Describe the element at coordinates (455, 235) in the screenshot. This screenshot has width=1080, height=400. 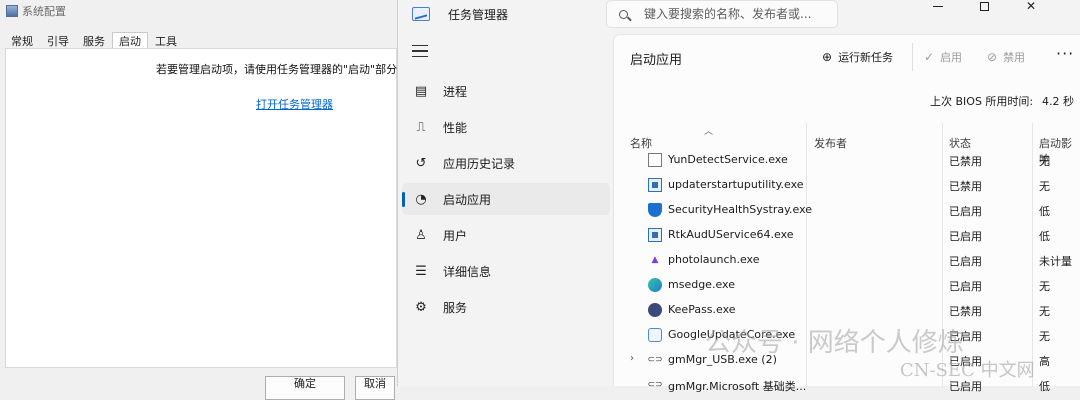
I see `nav-label: 用户` at that location.